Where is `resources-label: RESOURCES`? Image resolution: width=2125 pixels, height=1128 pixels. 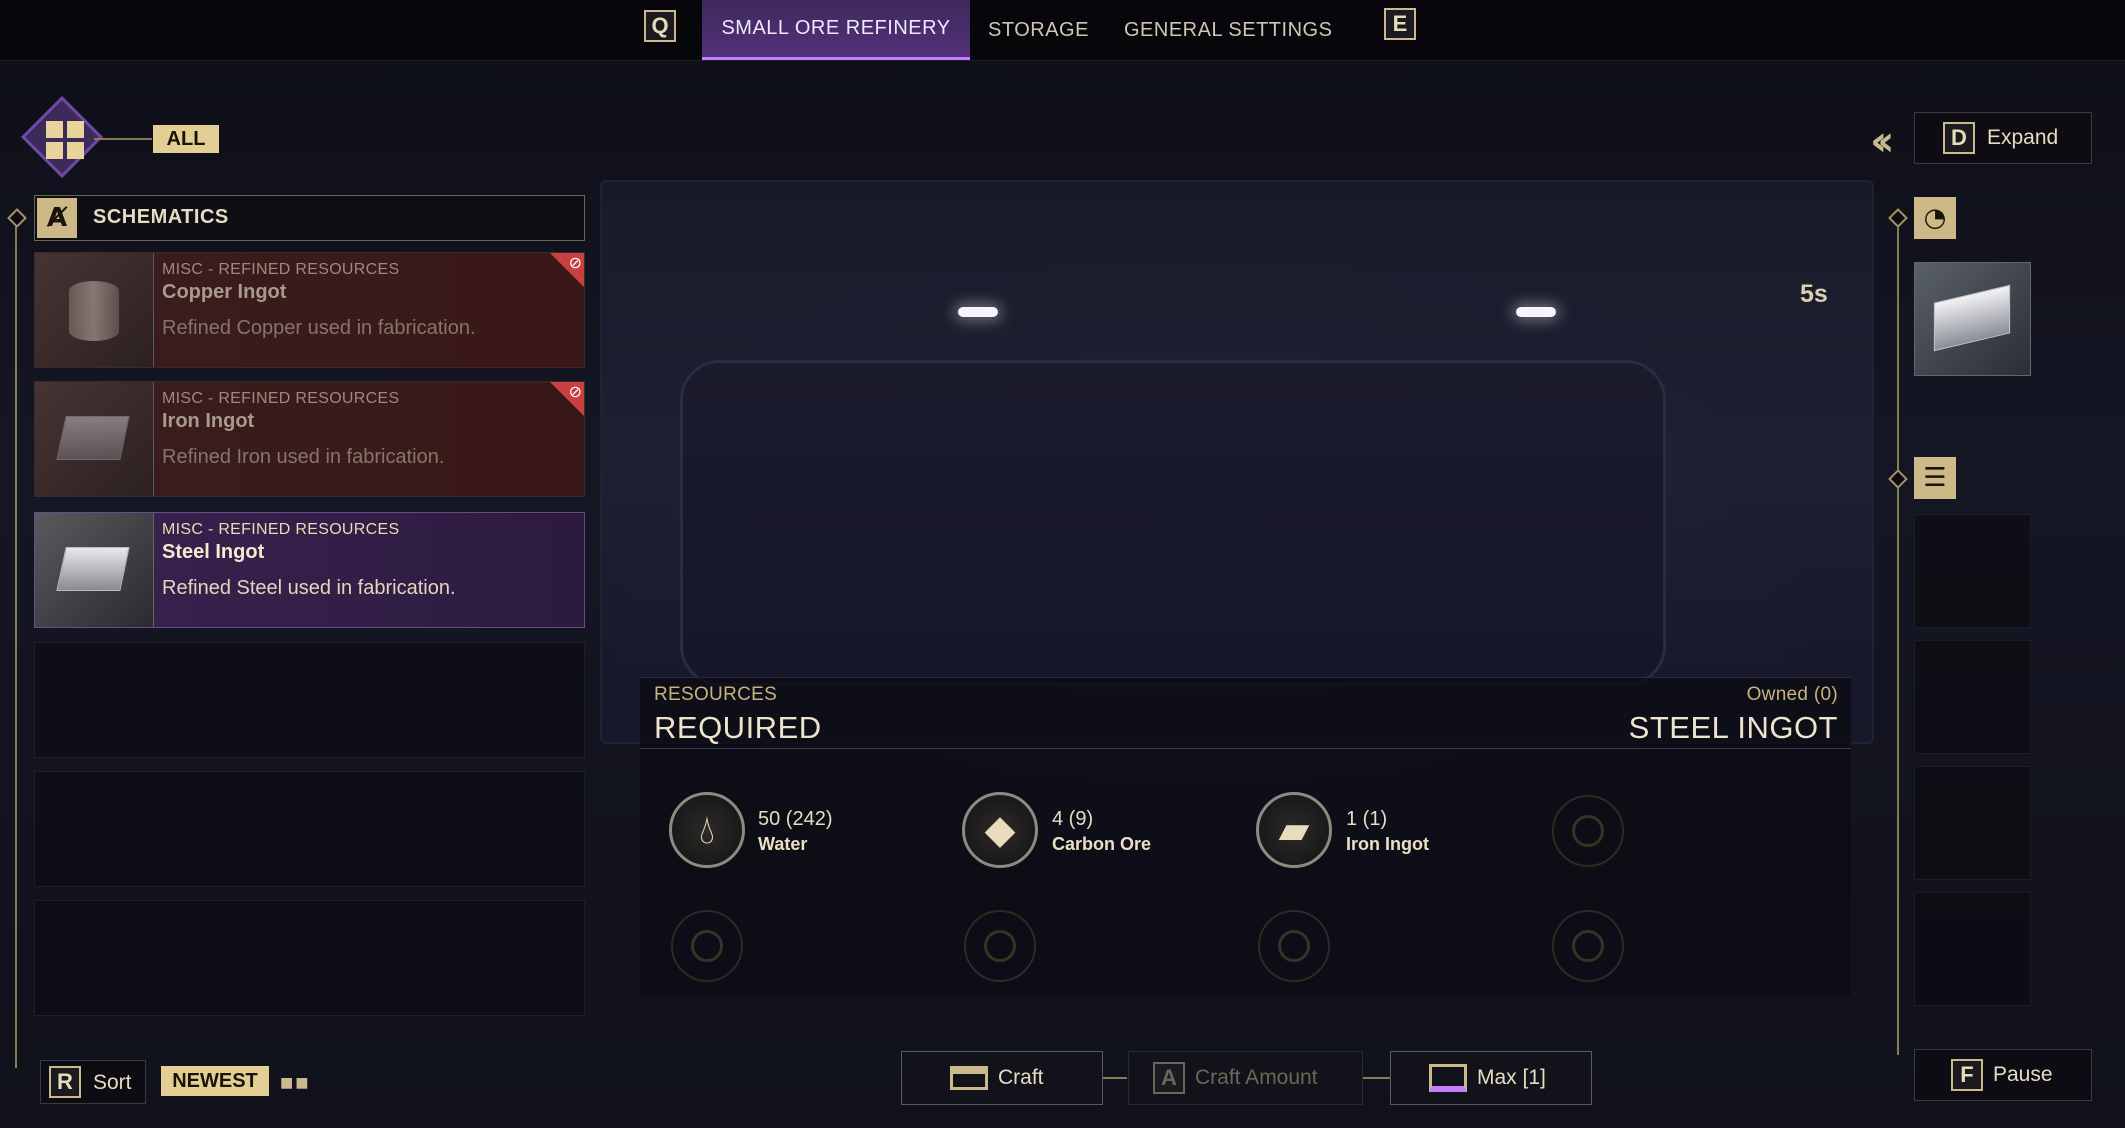
resources-label: RESOURCES is located at coordinates (716, 694).